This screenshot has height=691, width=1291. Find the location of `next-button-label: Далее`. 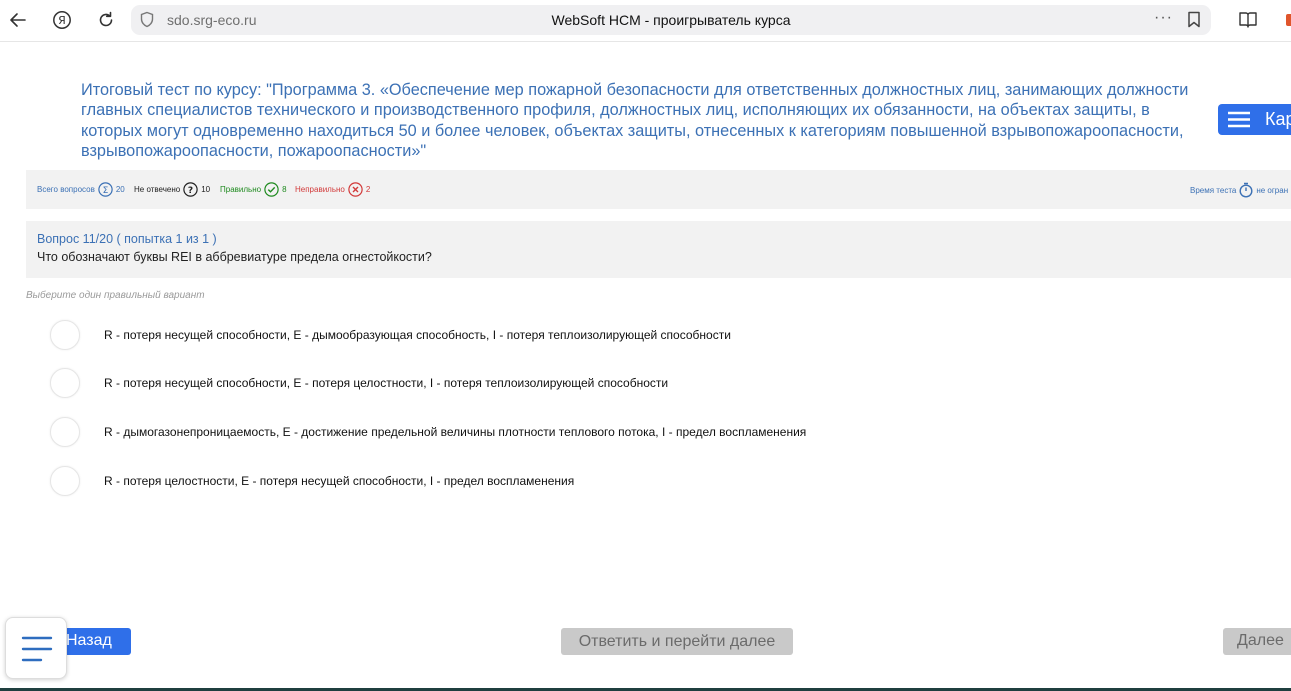

next-button-label: Далее is located at coordinates (1260, 640).